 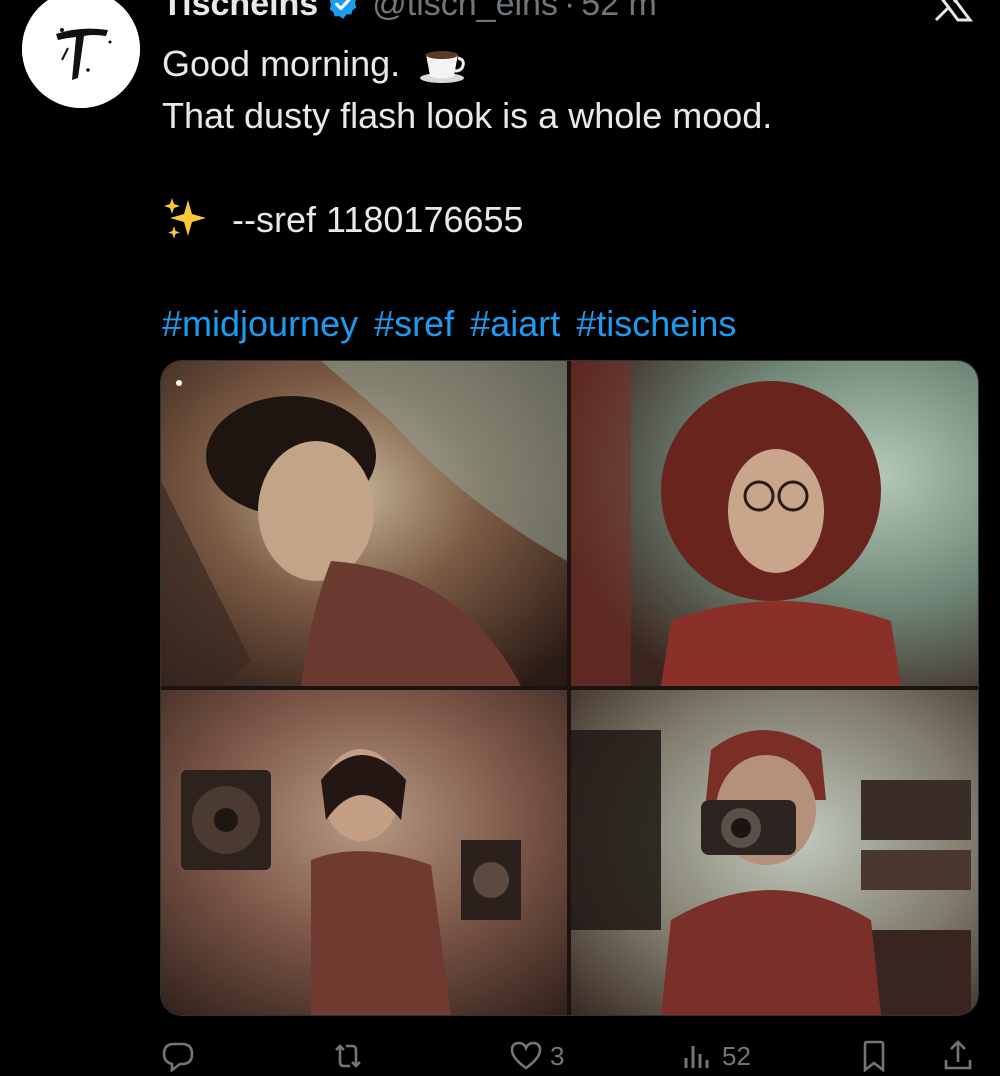 What do you see at coordinates (443, 64) in the screenshot?
I see `coffee-cup-emoji-icon` at bounding box center [443, 64].